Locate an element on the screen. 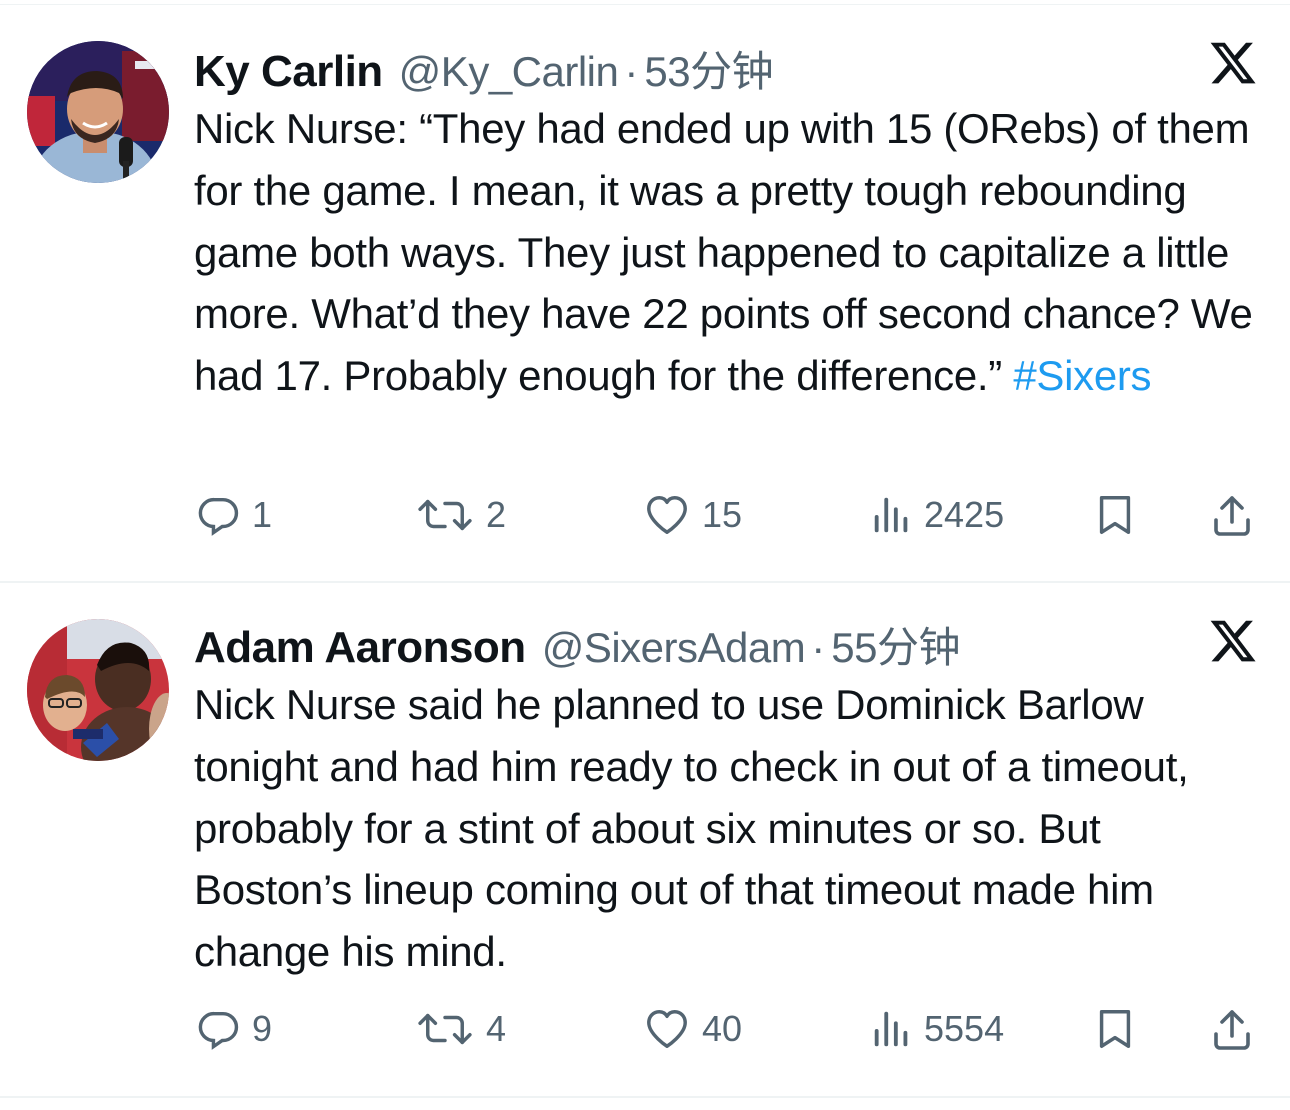 This screenshot has height=1110, width=1290. reply-button: 1 is located at coordinates (234, 515).